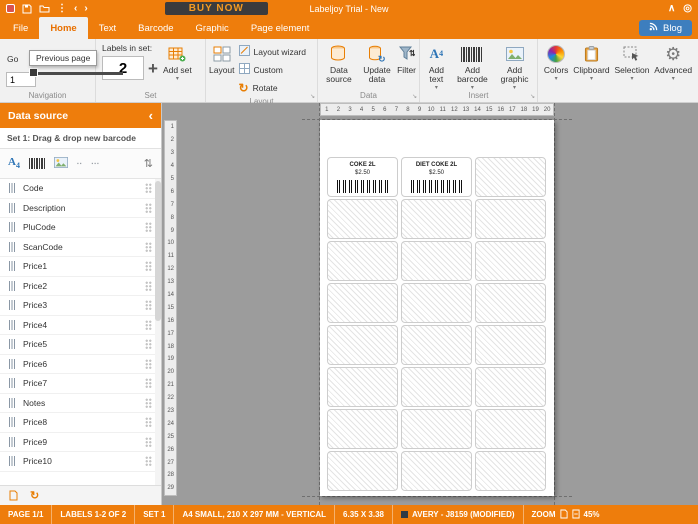 This screenshot has height=524, width=698. What do you see at coordinates (80, 306) in the screenshot?
I see `field-row-price3: Price3` at bounding box center [80, 306].